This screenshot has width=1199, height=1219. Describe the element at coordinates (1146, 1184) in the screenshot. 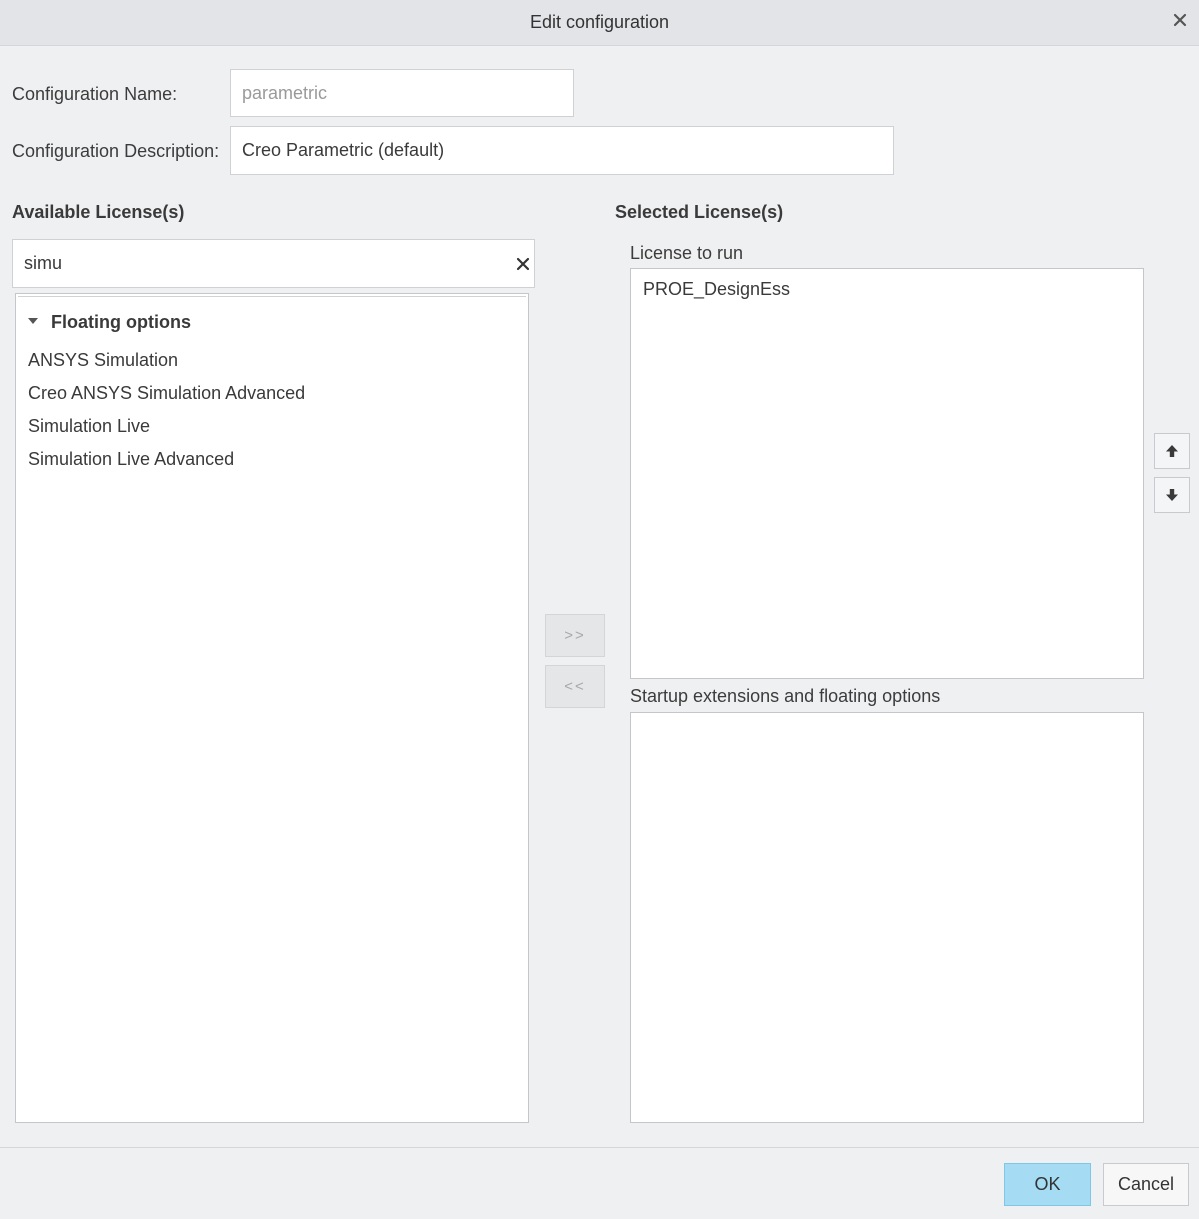

I see `cancel-button: Cancel` at that location.